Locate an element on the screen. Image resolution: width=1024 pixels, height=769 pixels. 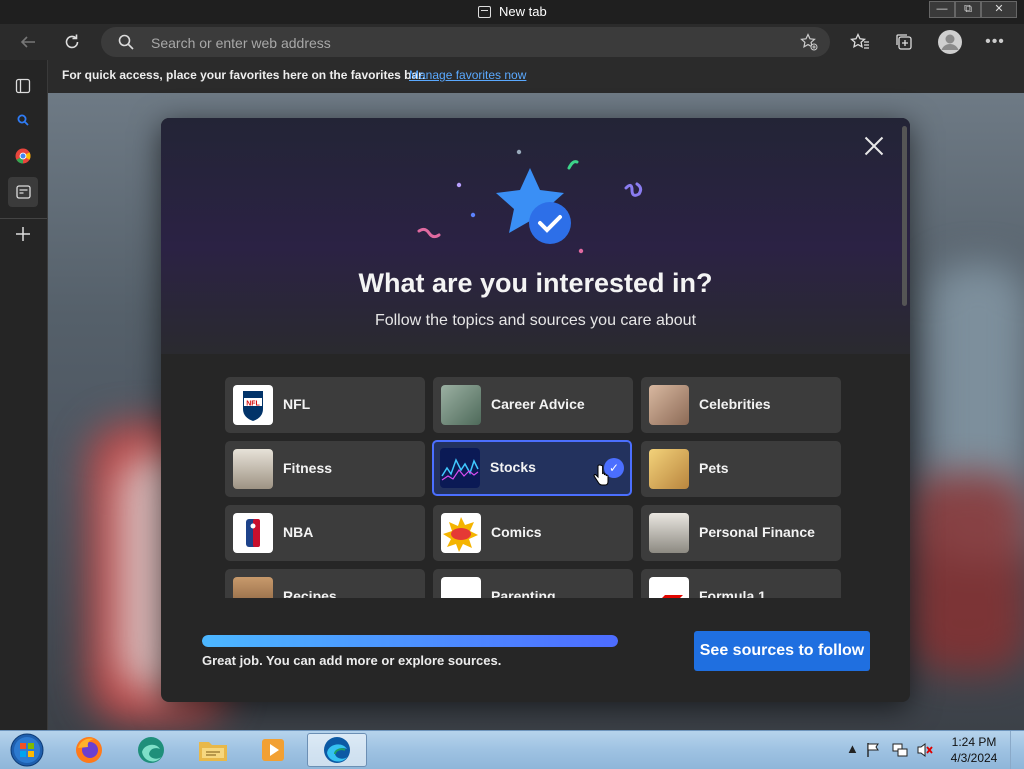
edge-icon is located at coordinates (337, 750).